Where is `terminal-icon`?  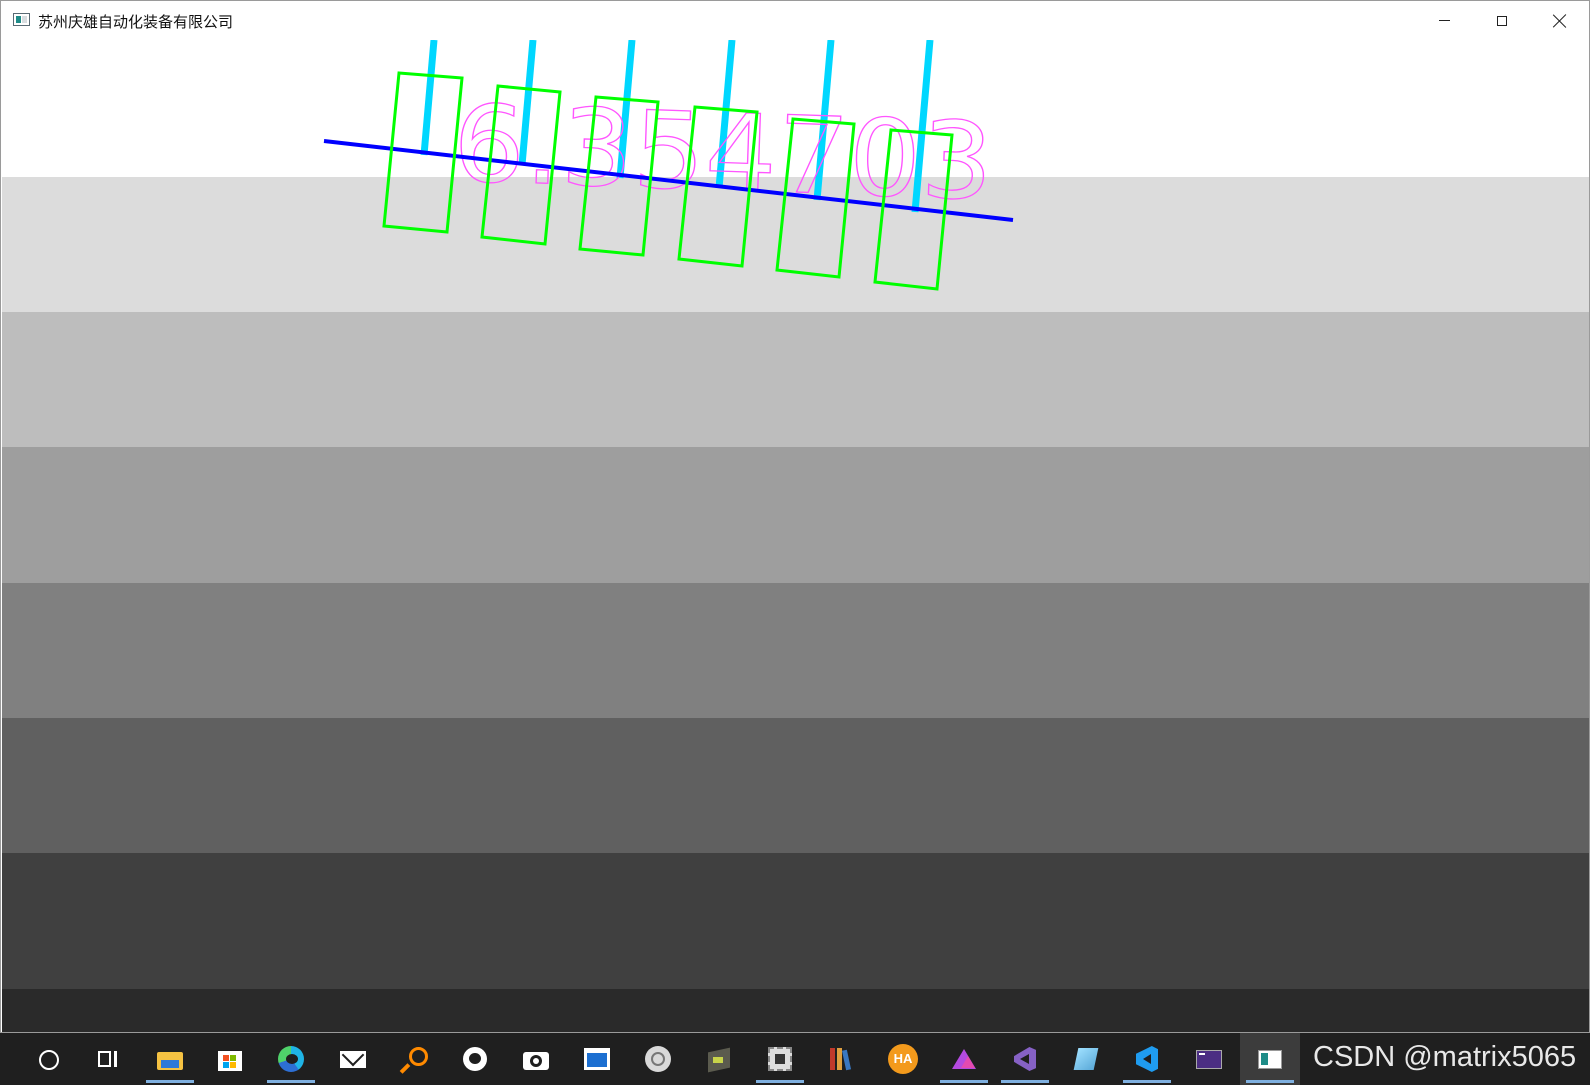 terminal-icon is located at coordinates (1209, 1059).